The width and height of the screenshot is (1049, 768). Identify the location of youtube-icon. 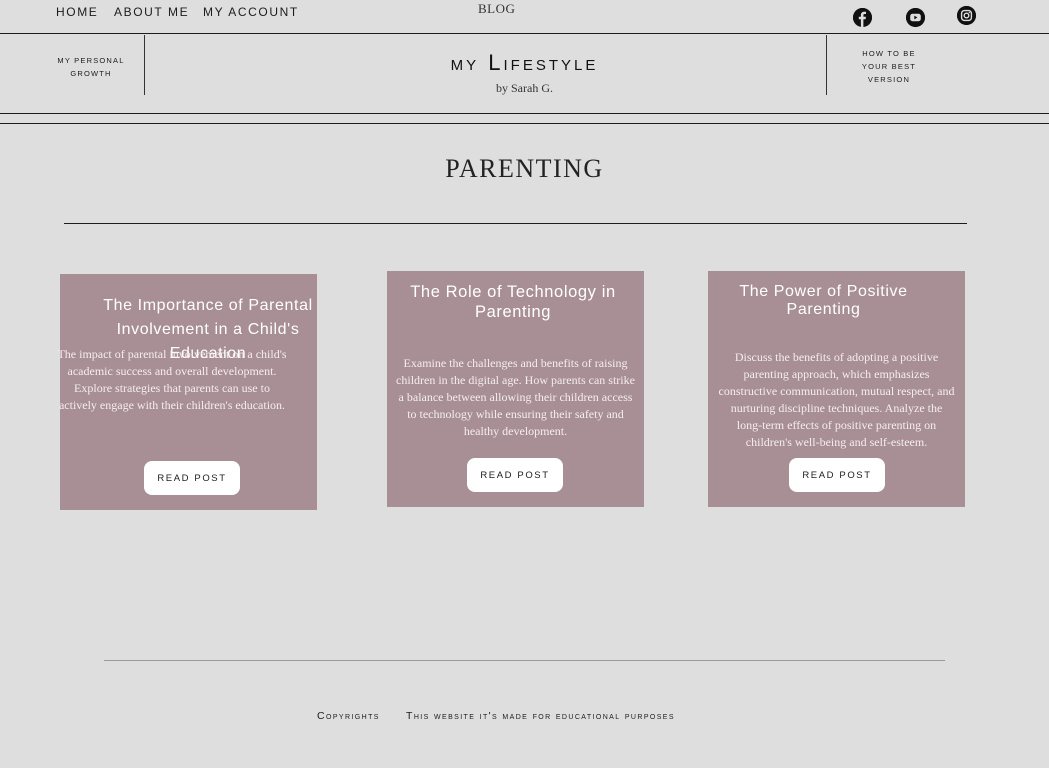
(915, 17).